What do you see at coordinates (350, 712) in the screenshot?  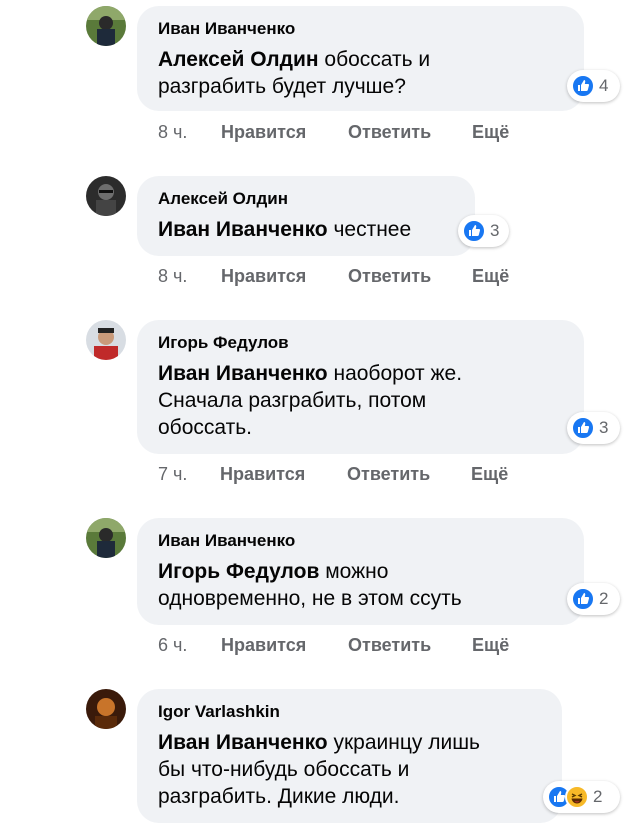 I see `comment-author: Igor Varlashkin` at bounding box center [350, 712].